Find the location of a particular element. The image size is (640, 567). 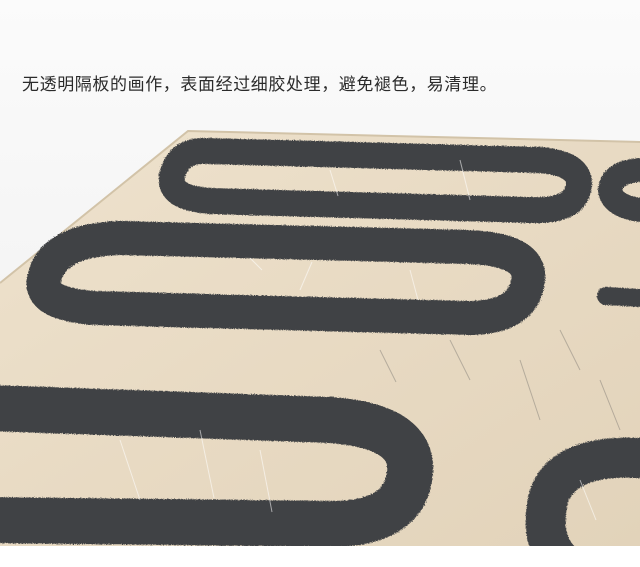

caption-text: 无透明隔板的画作，表面经过细胶处理，避免褪色，易清理。 is located at coordinates (260, 85).